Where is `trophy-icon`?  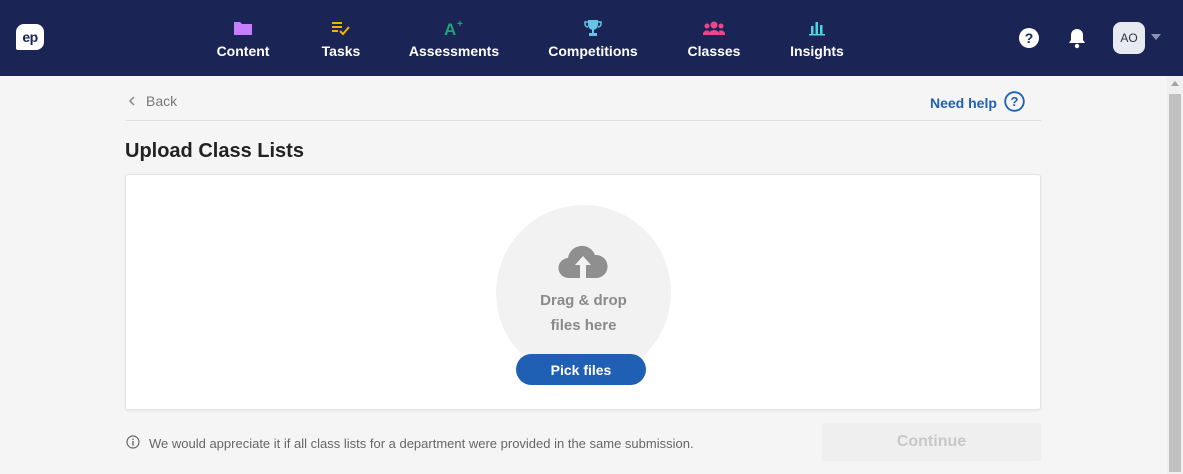 trophy-icon is located at coordinates (593, 28).